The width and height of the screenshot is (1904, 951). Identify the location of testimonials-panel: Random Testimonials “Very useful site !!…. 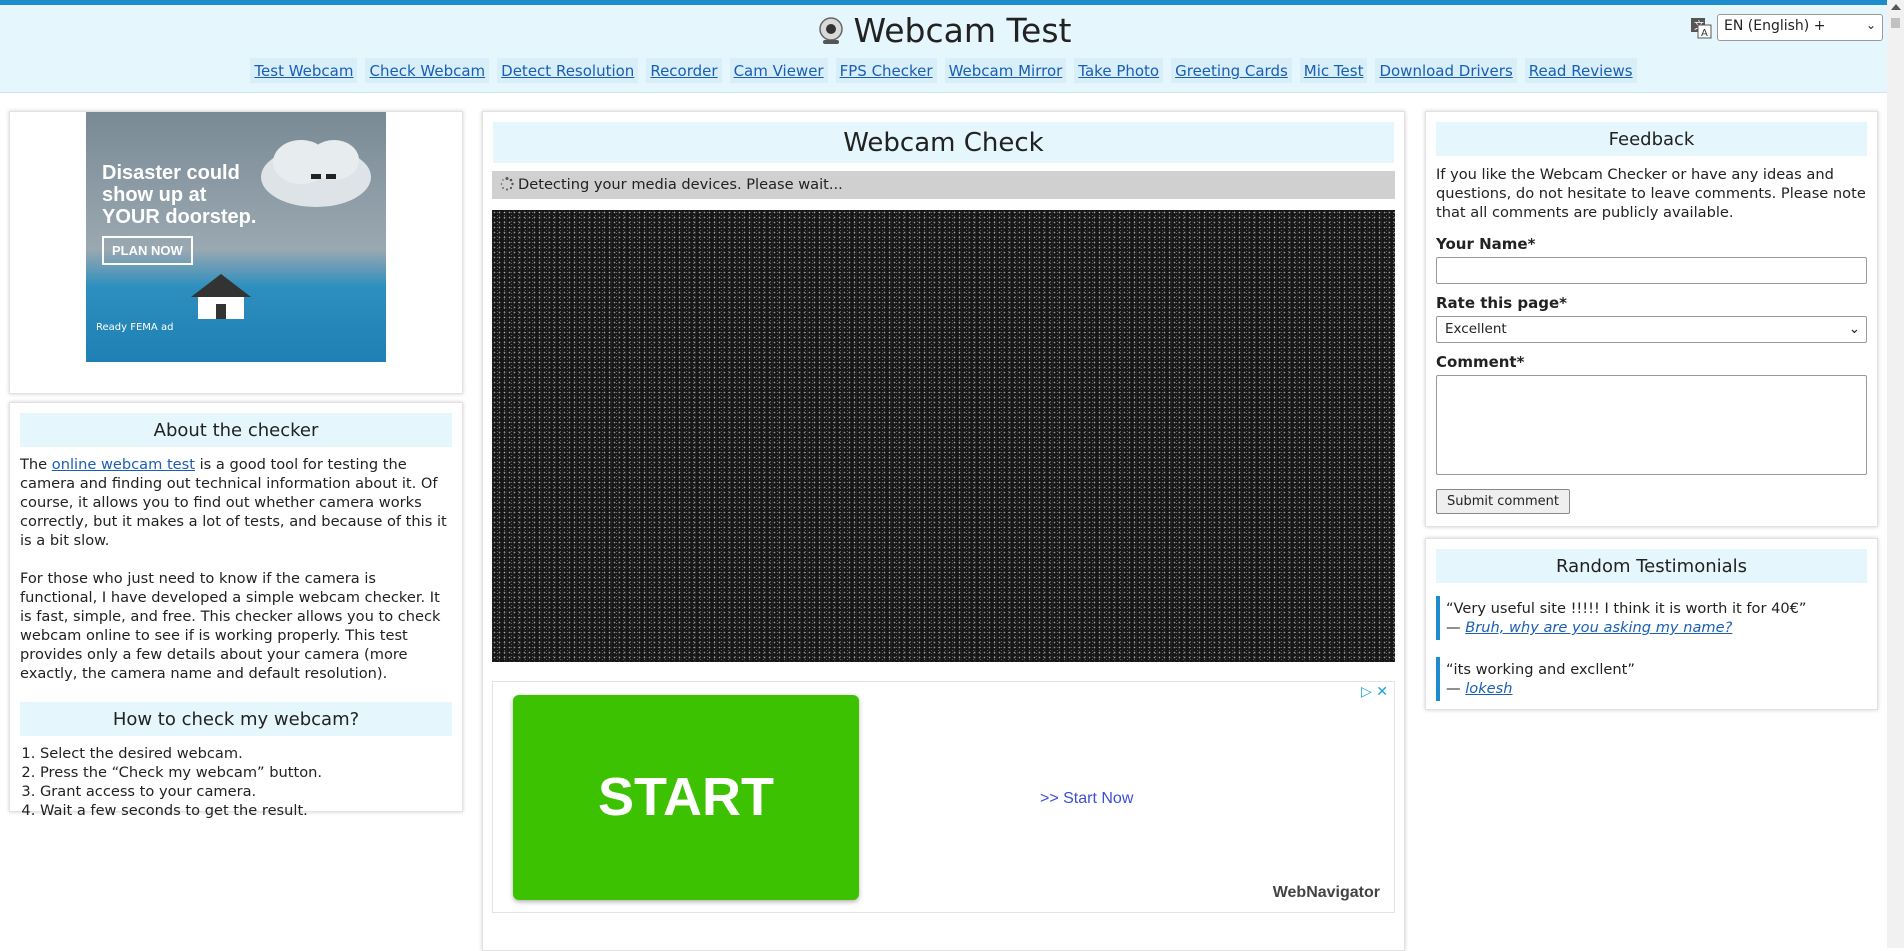
(1651, 624).